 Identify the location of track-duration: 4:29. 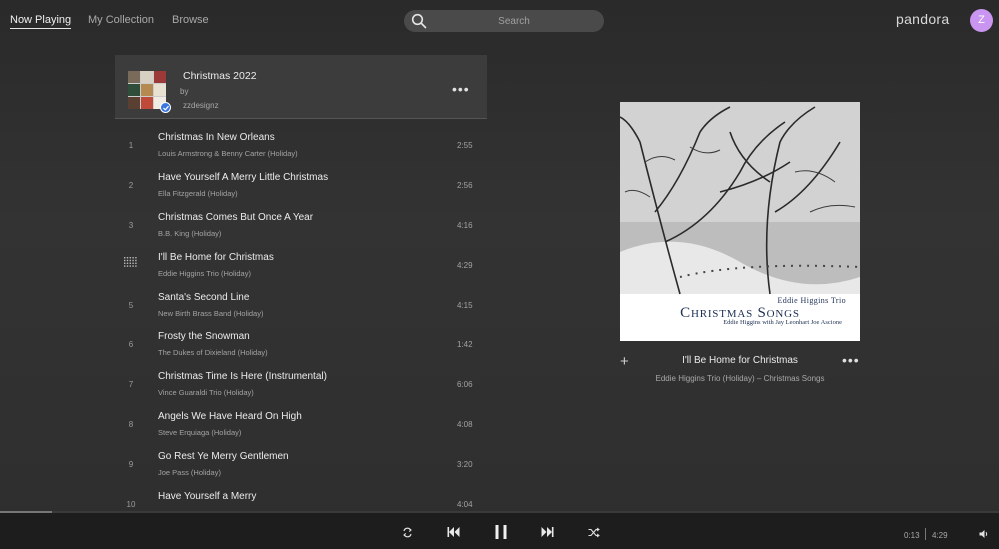
(465, 265).